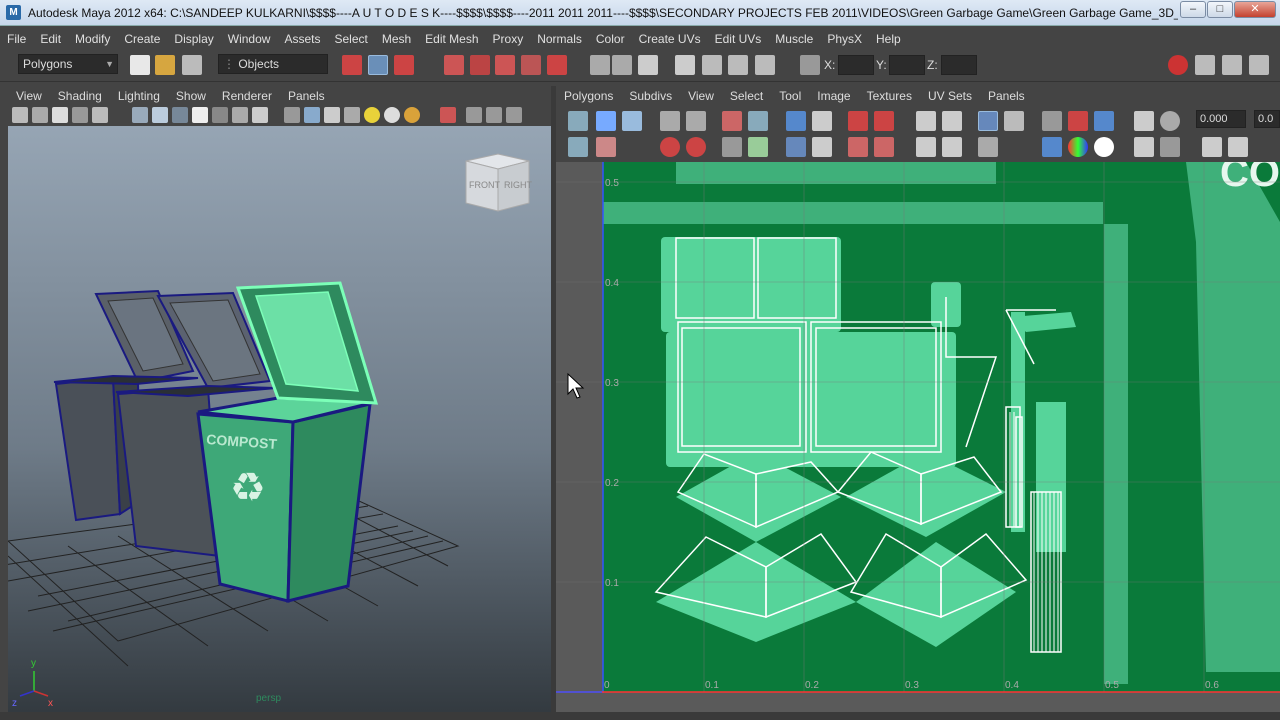  I want to click on uv-value-field-u: 0.000, so click(1221, 119).